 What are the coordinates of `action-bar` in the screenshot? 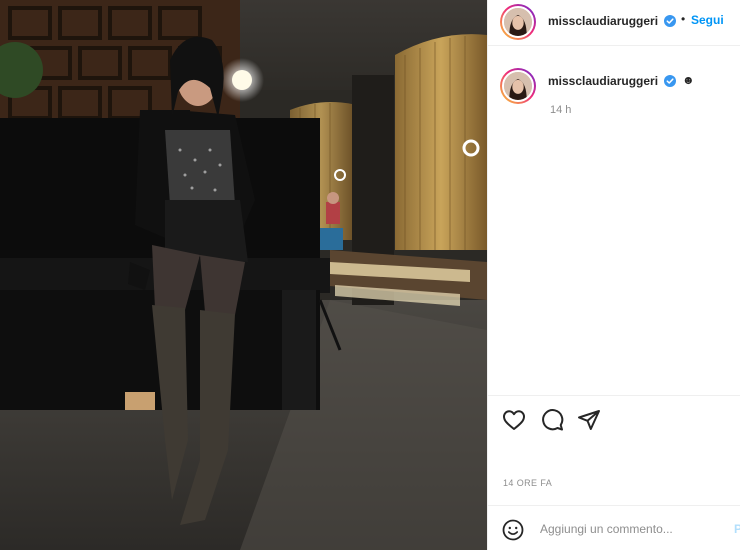 It's located at (614, 419).